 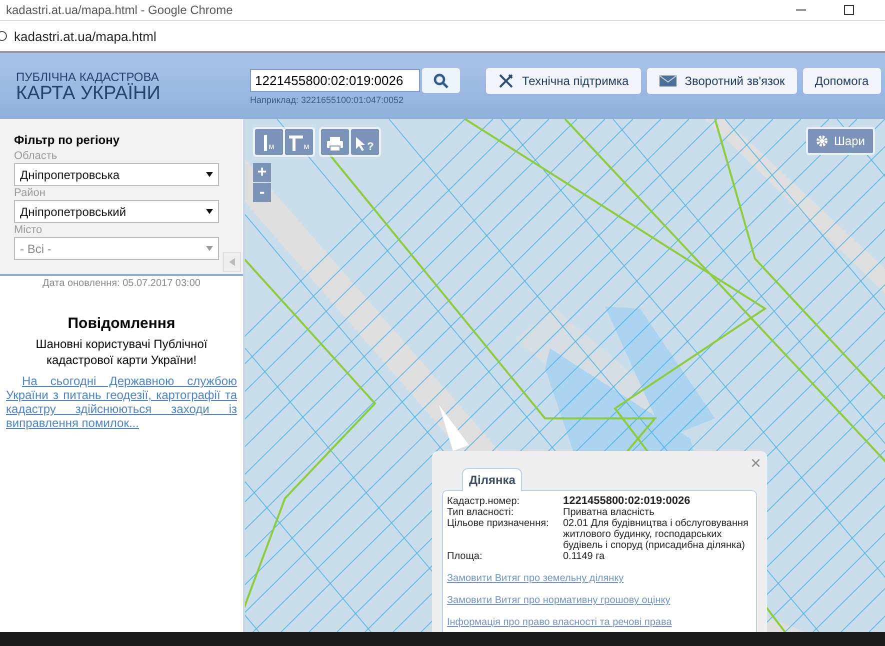 What do you see at coordinates (849, 10) in the screenshot?
I see `maximize-icon` at bounding box center [849, 10].